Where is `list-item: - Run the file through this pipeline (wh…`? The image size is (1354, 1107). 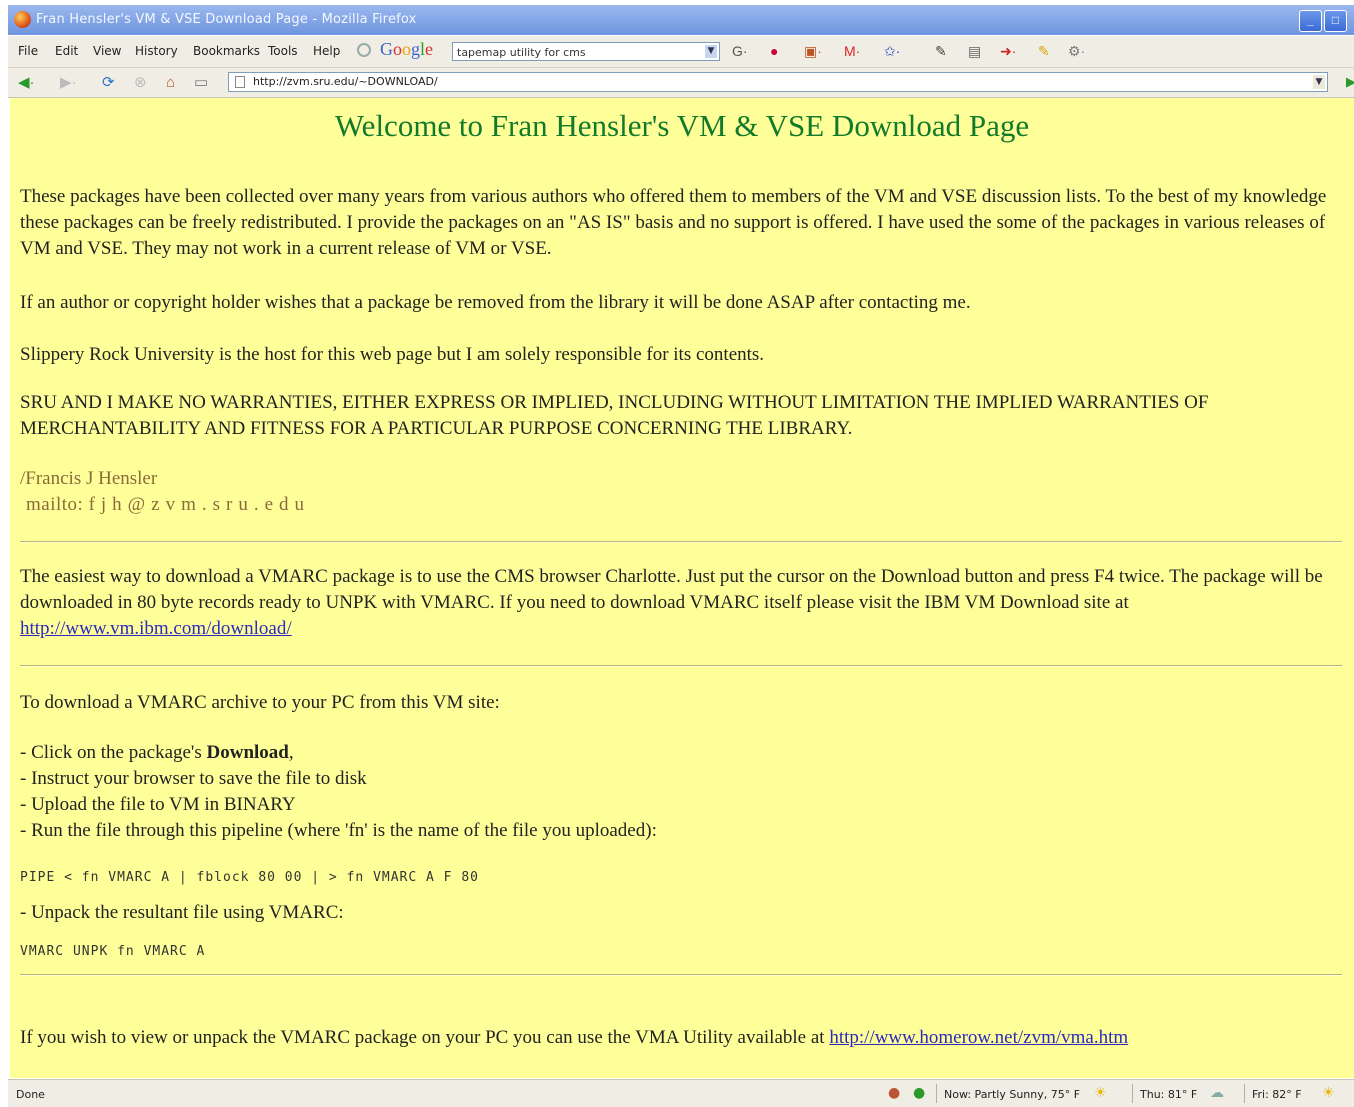
list-item: - Run the file through this pipeline (wh… is located at coordinates (338, 830).